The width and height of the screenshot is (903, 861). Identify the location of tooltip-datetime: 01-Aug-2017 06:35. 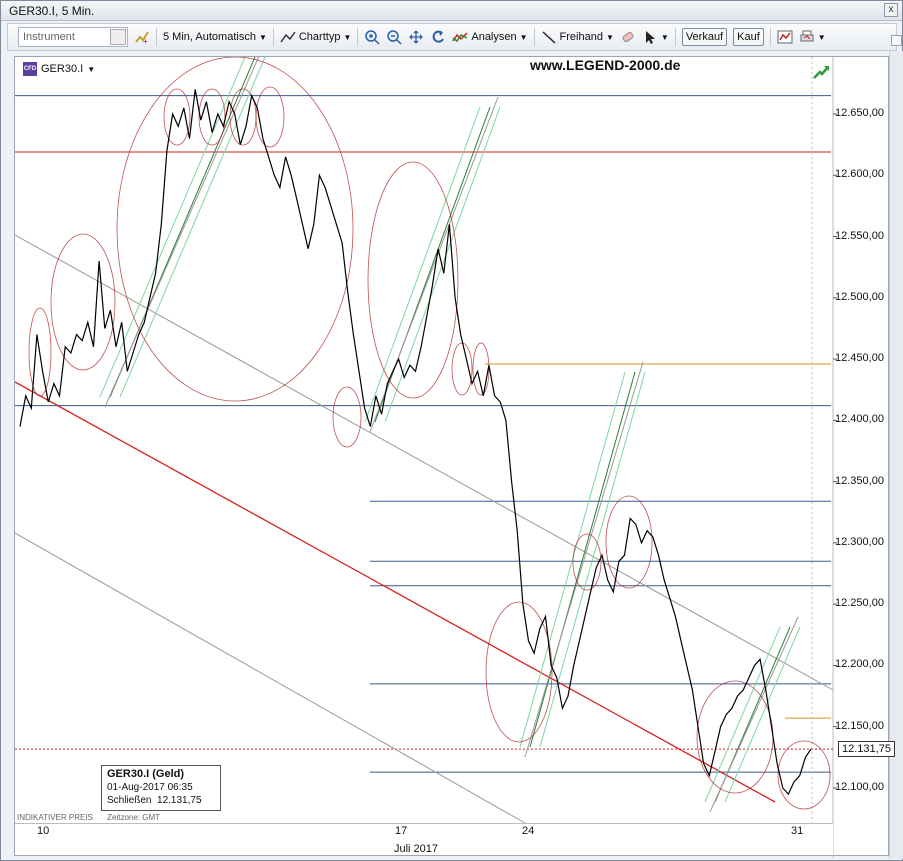
(150, 787).